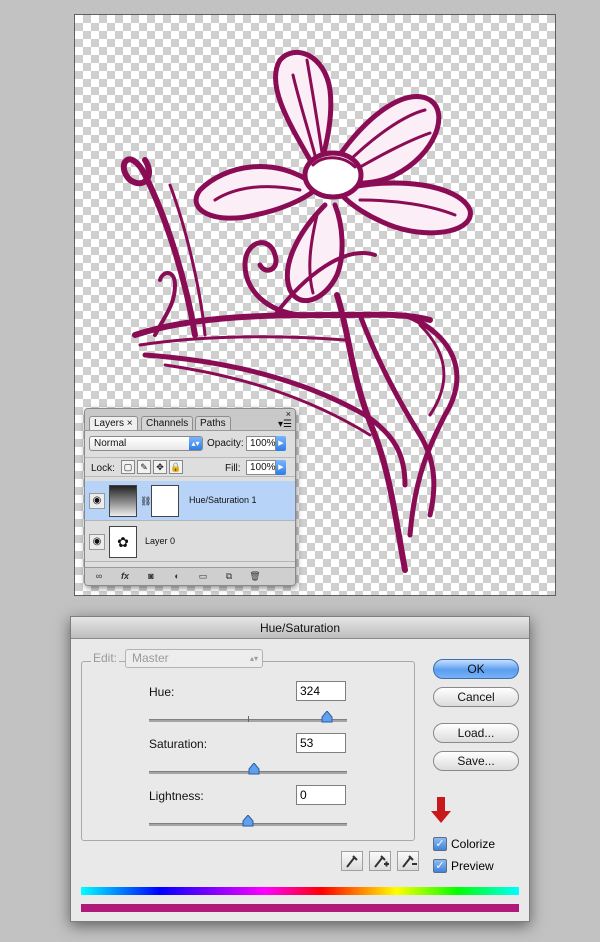 This screenshot has width=600, height=942. Describe the element at coordinates (99, 576) in the screenshot. I see `link-layers-icon: ∞` at that location.